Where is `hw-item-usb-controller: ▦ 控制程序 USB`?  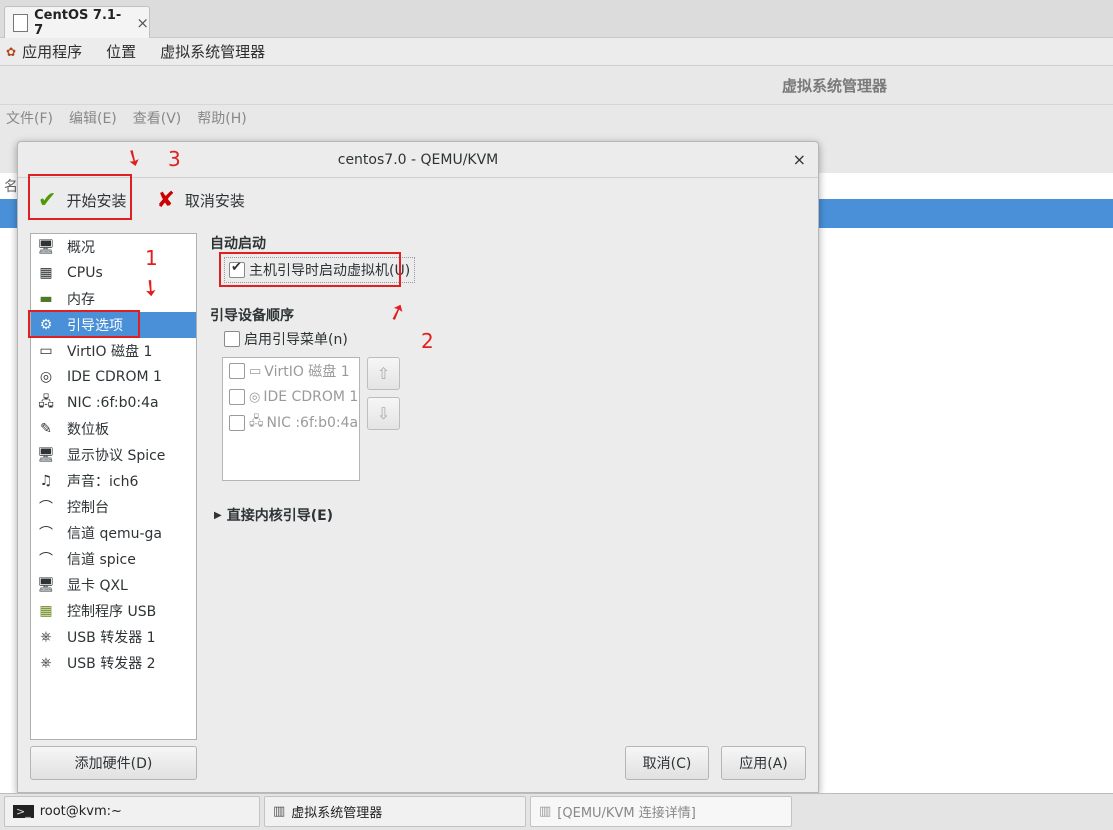
hw-item-usb-controller: ▦ 控制程序 USB is located at coordinates (113, 611).